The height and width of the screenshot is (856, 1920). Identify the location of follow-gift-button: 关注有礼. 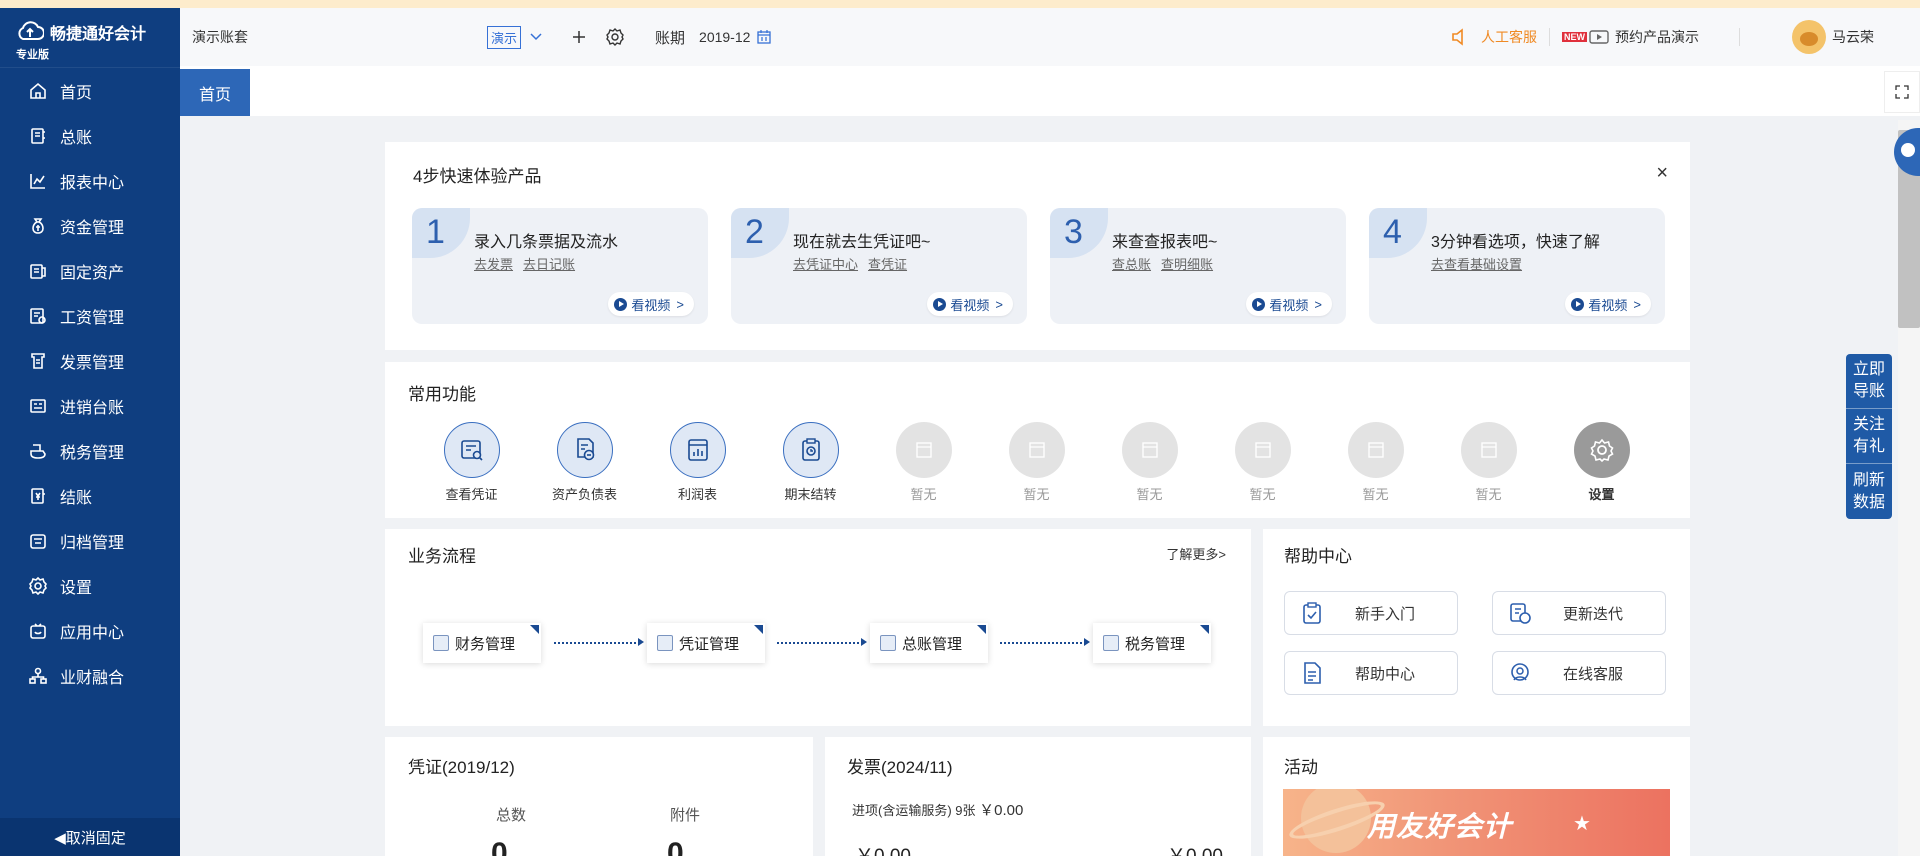
(1869, 436).